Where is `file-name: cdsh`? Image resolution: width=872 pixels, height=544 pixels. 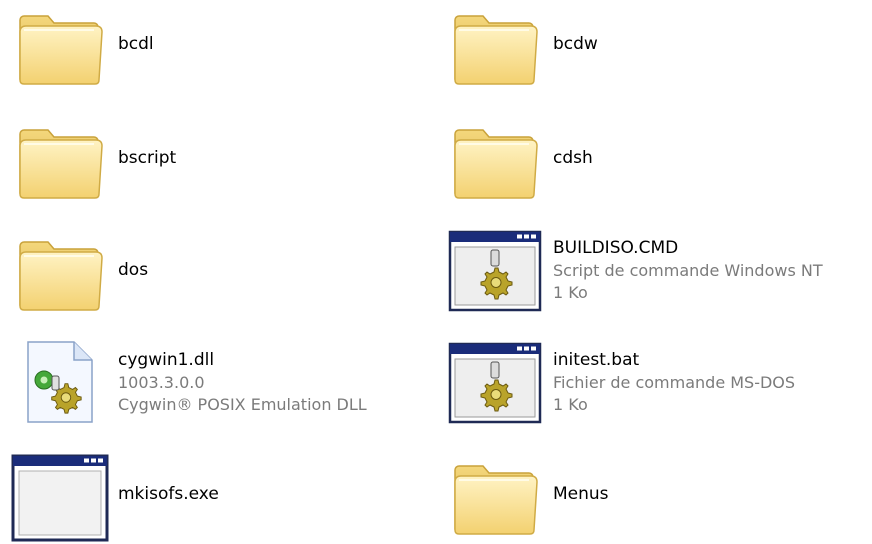
file-name: cdsh is located at coordinates (573, 158).